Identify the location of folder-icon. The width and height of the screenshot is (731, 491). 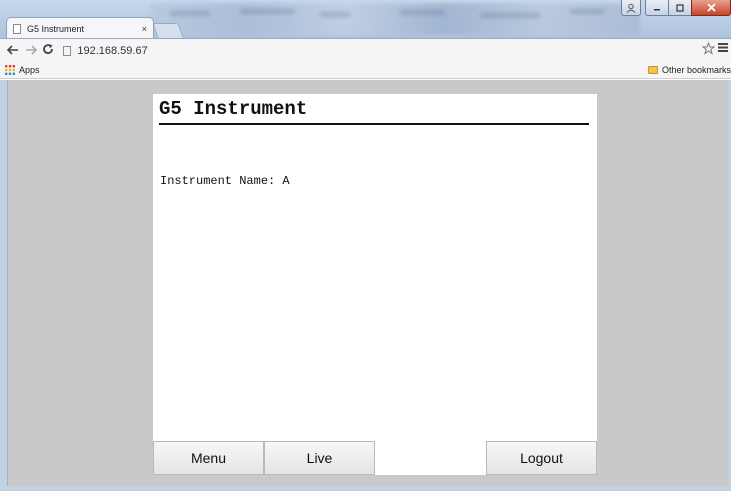
(652, 70).